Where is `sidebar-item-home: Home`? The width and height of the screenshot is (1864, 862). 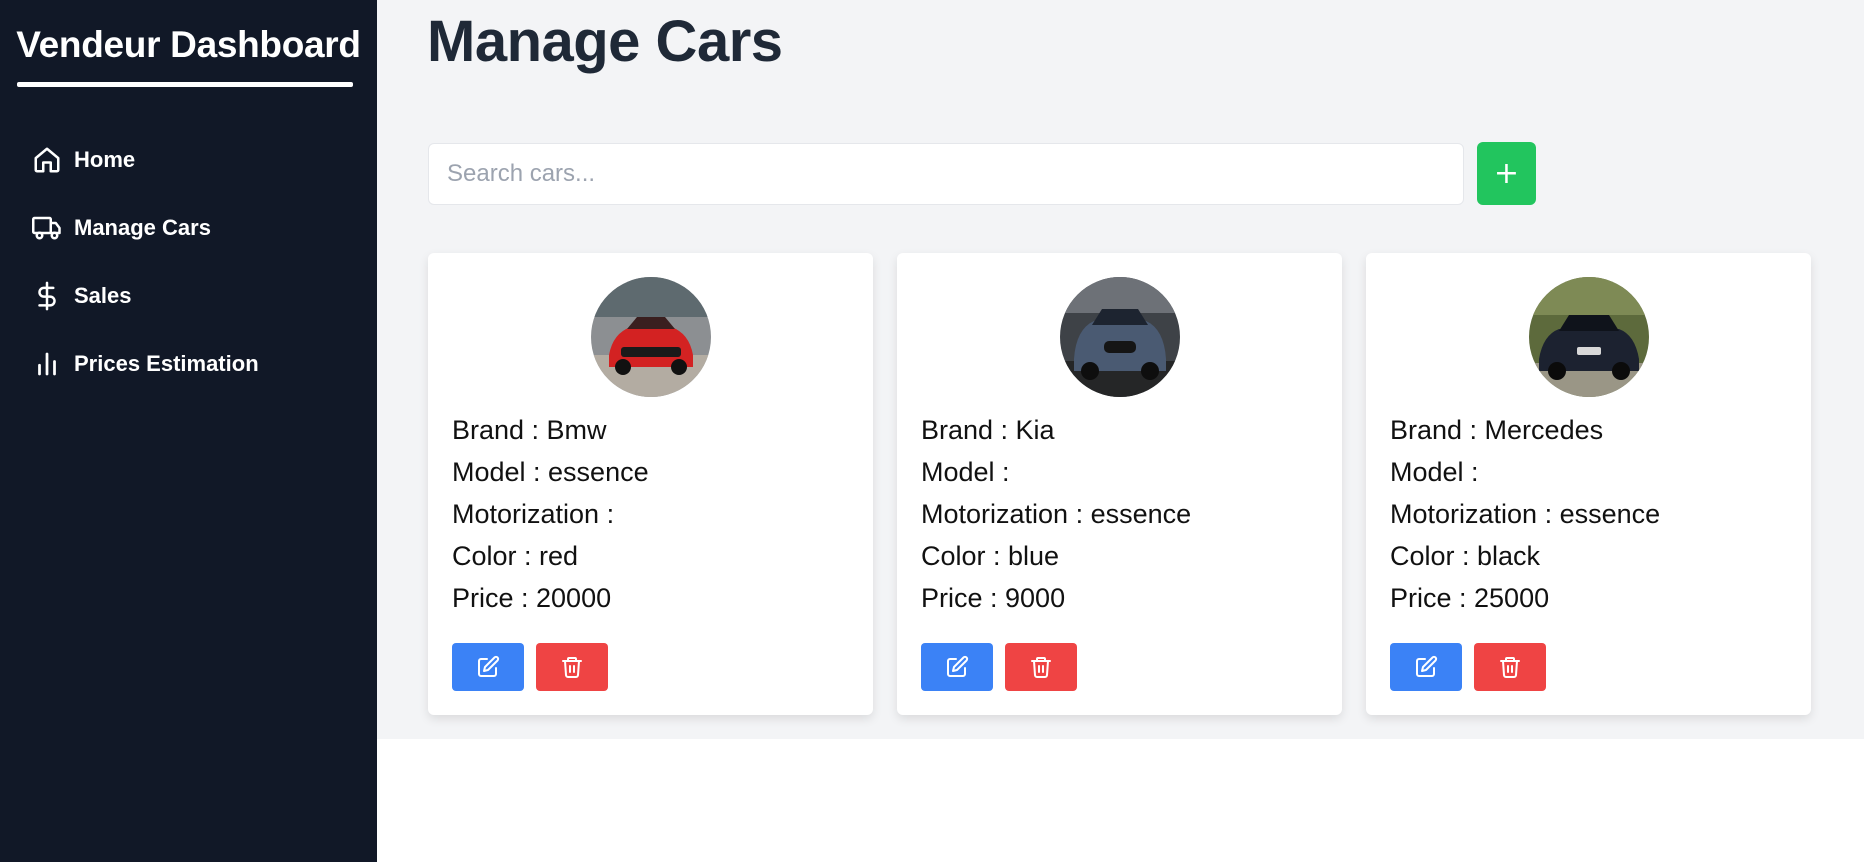
sidebar-item-home: Home is located at coordinates (188, 160).